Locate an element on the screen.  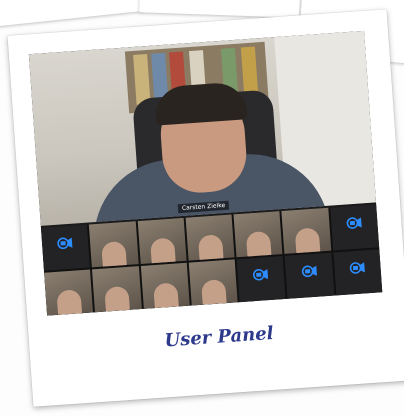
shelf-item is located at coordinates (249, 72).